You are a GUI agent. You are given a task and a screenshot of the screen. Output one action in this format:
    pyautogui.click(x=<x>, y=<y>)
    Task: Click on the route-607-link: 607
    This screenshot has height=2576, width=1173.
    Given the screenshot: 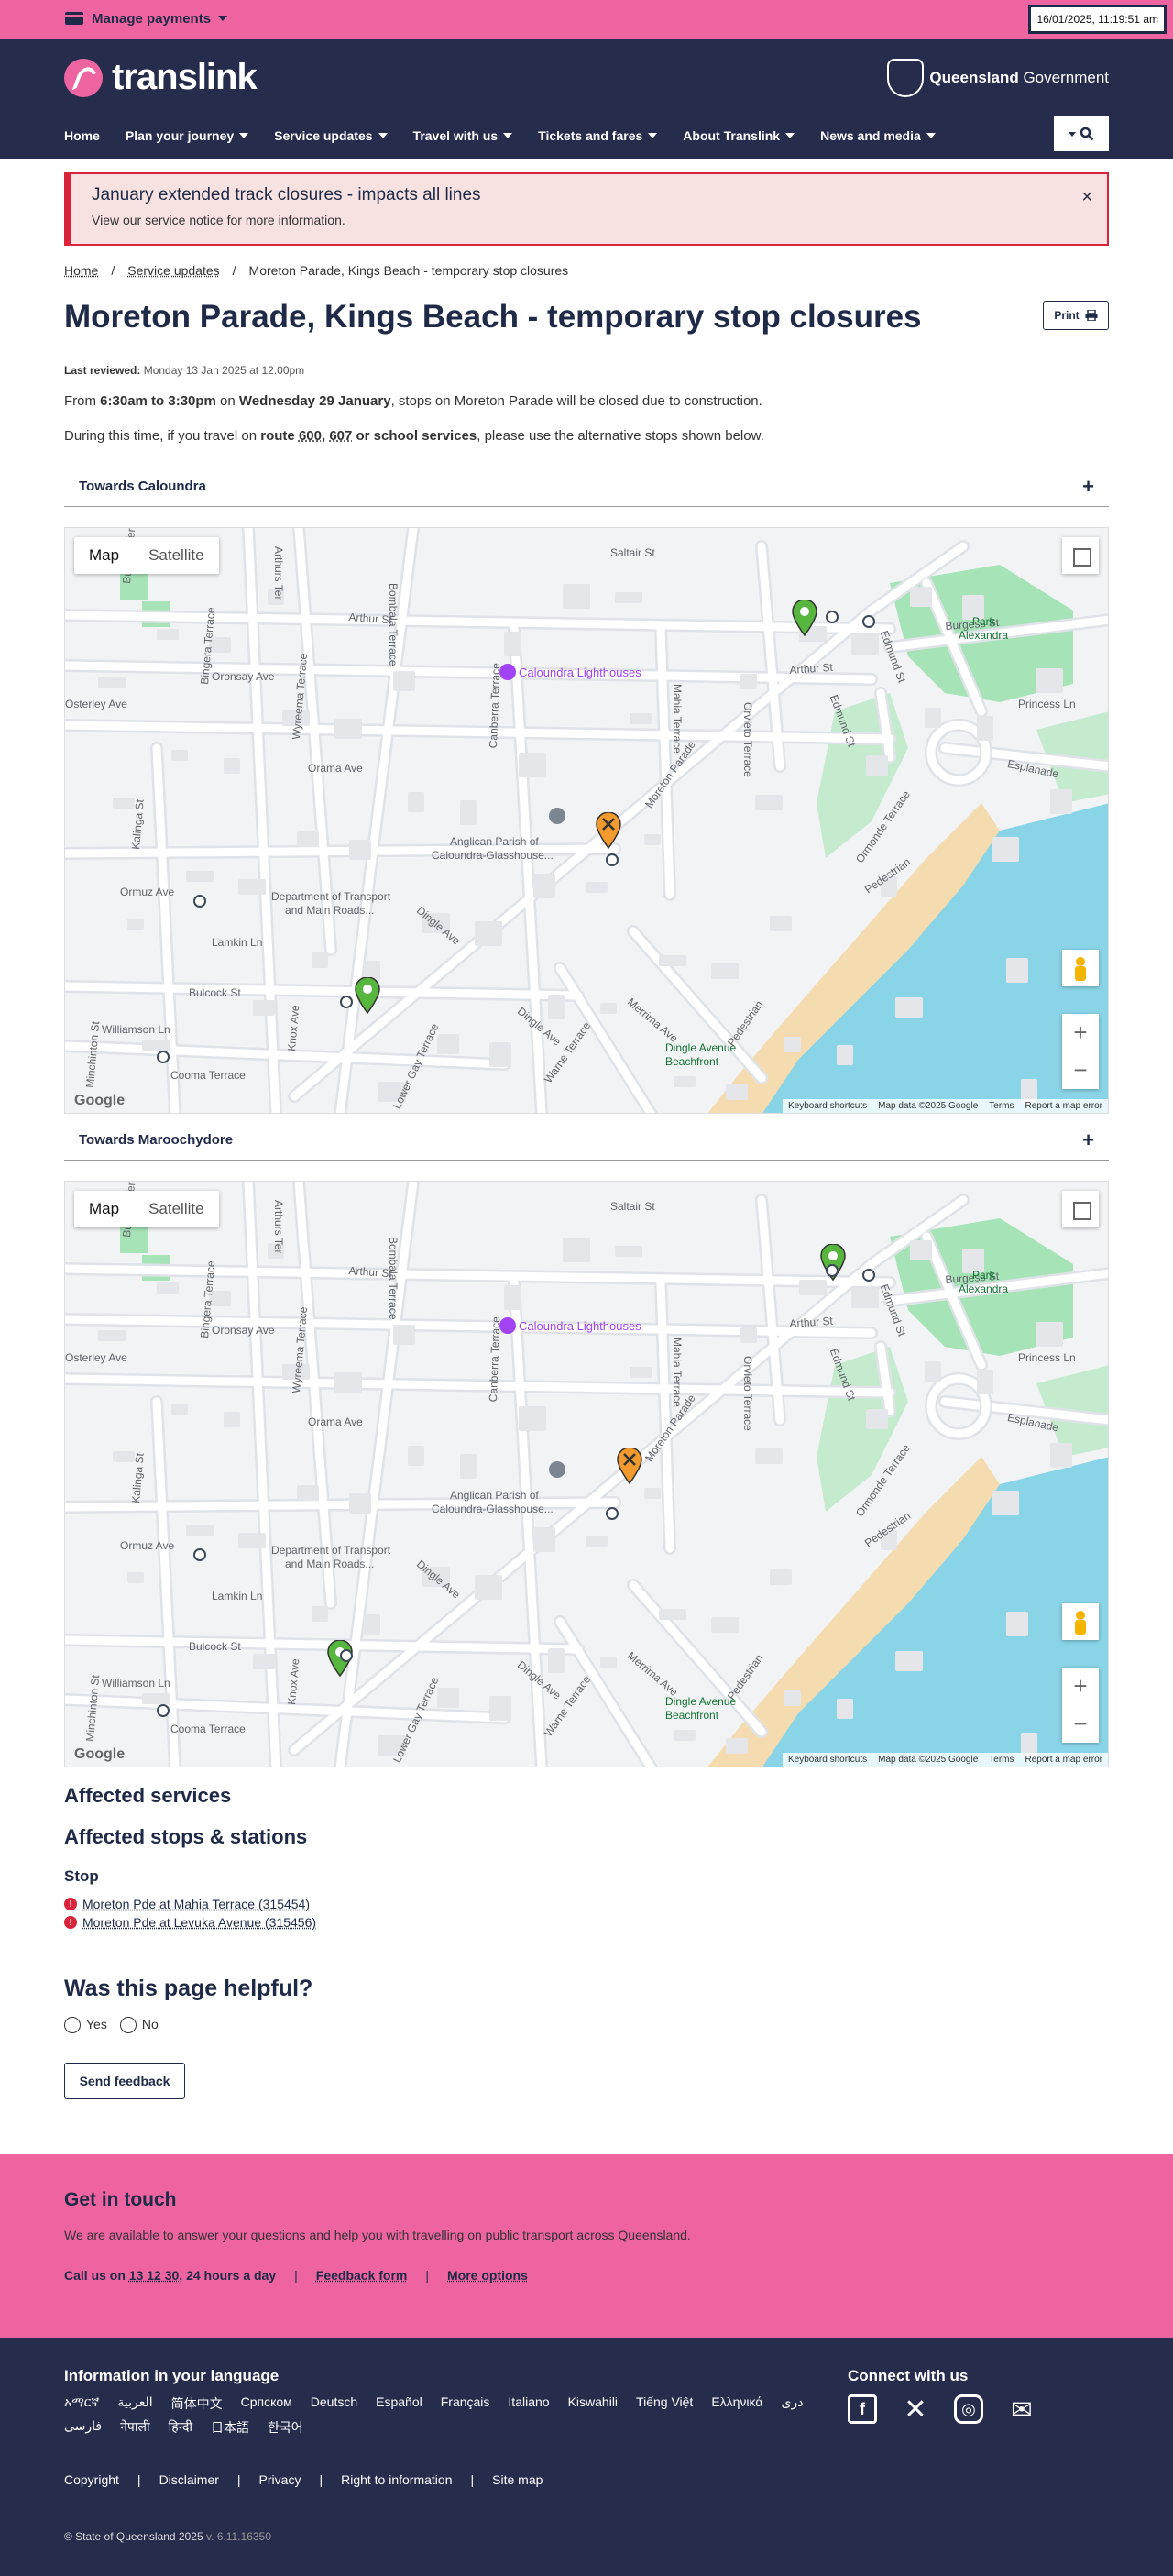 What is the action you would take?
    pyautogui.click(x=341, y=436)
    